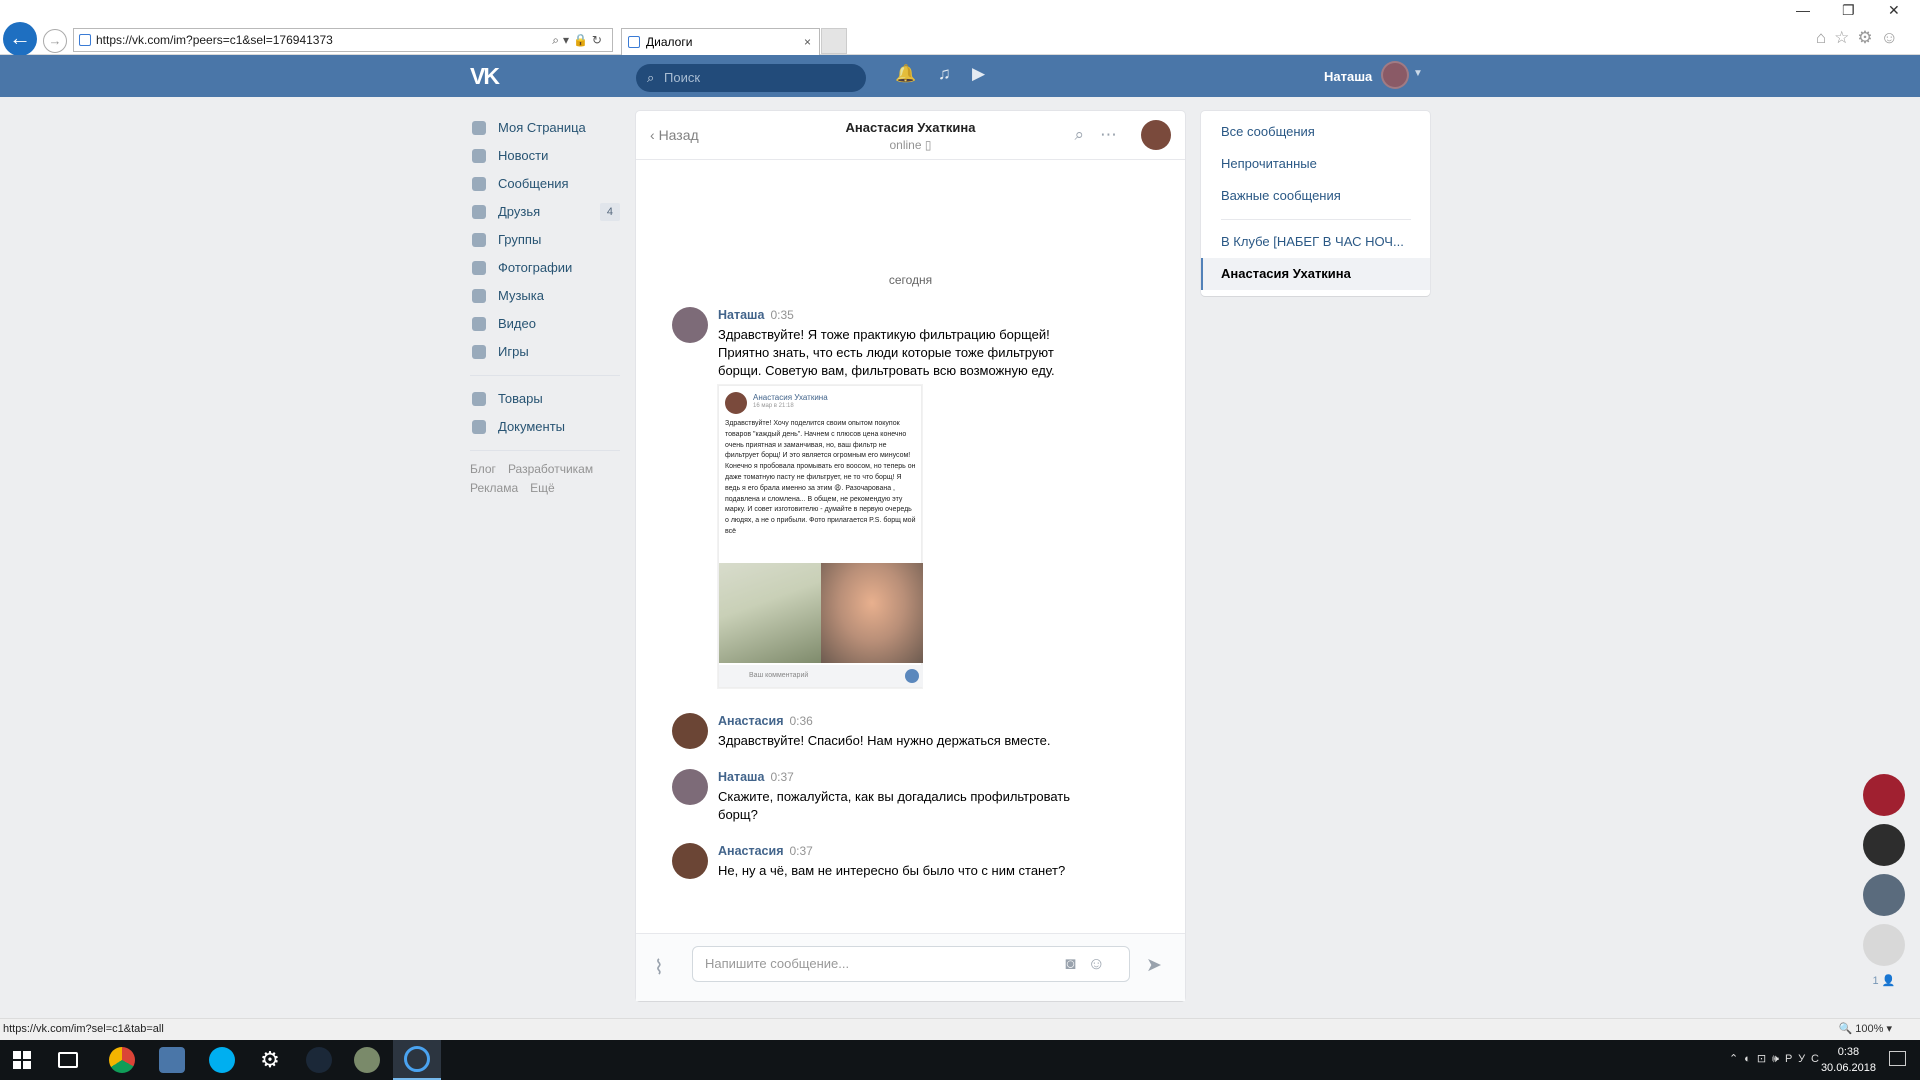 The height and width of the screenshot is (1080, 1920). Describe the element at coordinates (1395, 75) in the screenshot. I see `header-avatar` at that location.